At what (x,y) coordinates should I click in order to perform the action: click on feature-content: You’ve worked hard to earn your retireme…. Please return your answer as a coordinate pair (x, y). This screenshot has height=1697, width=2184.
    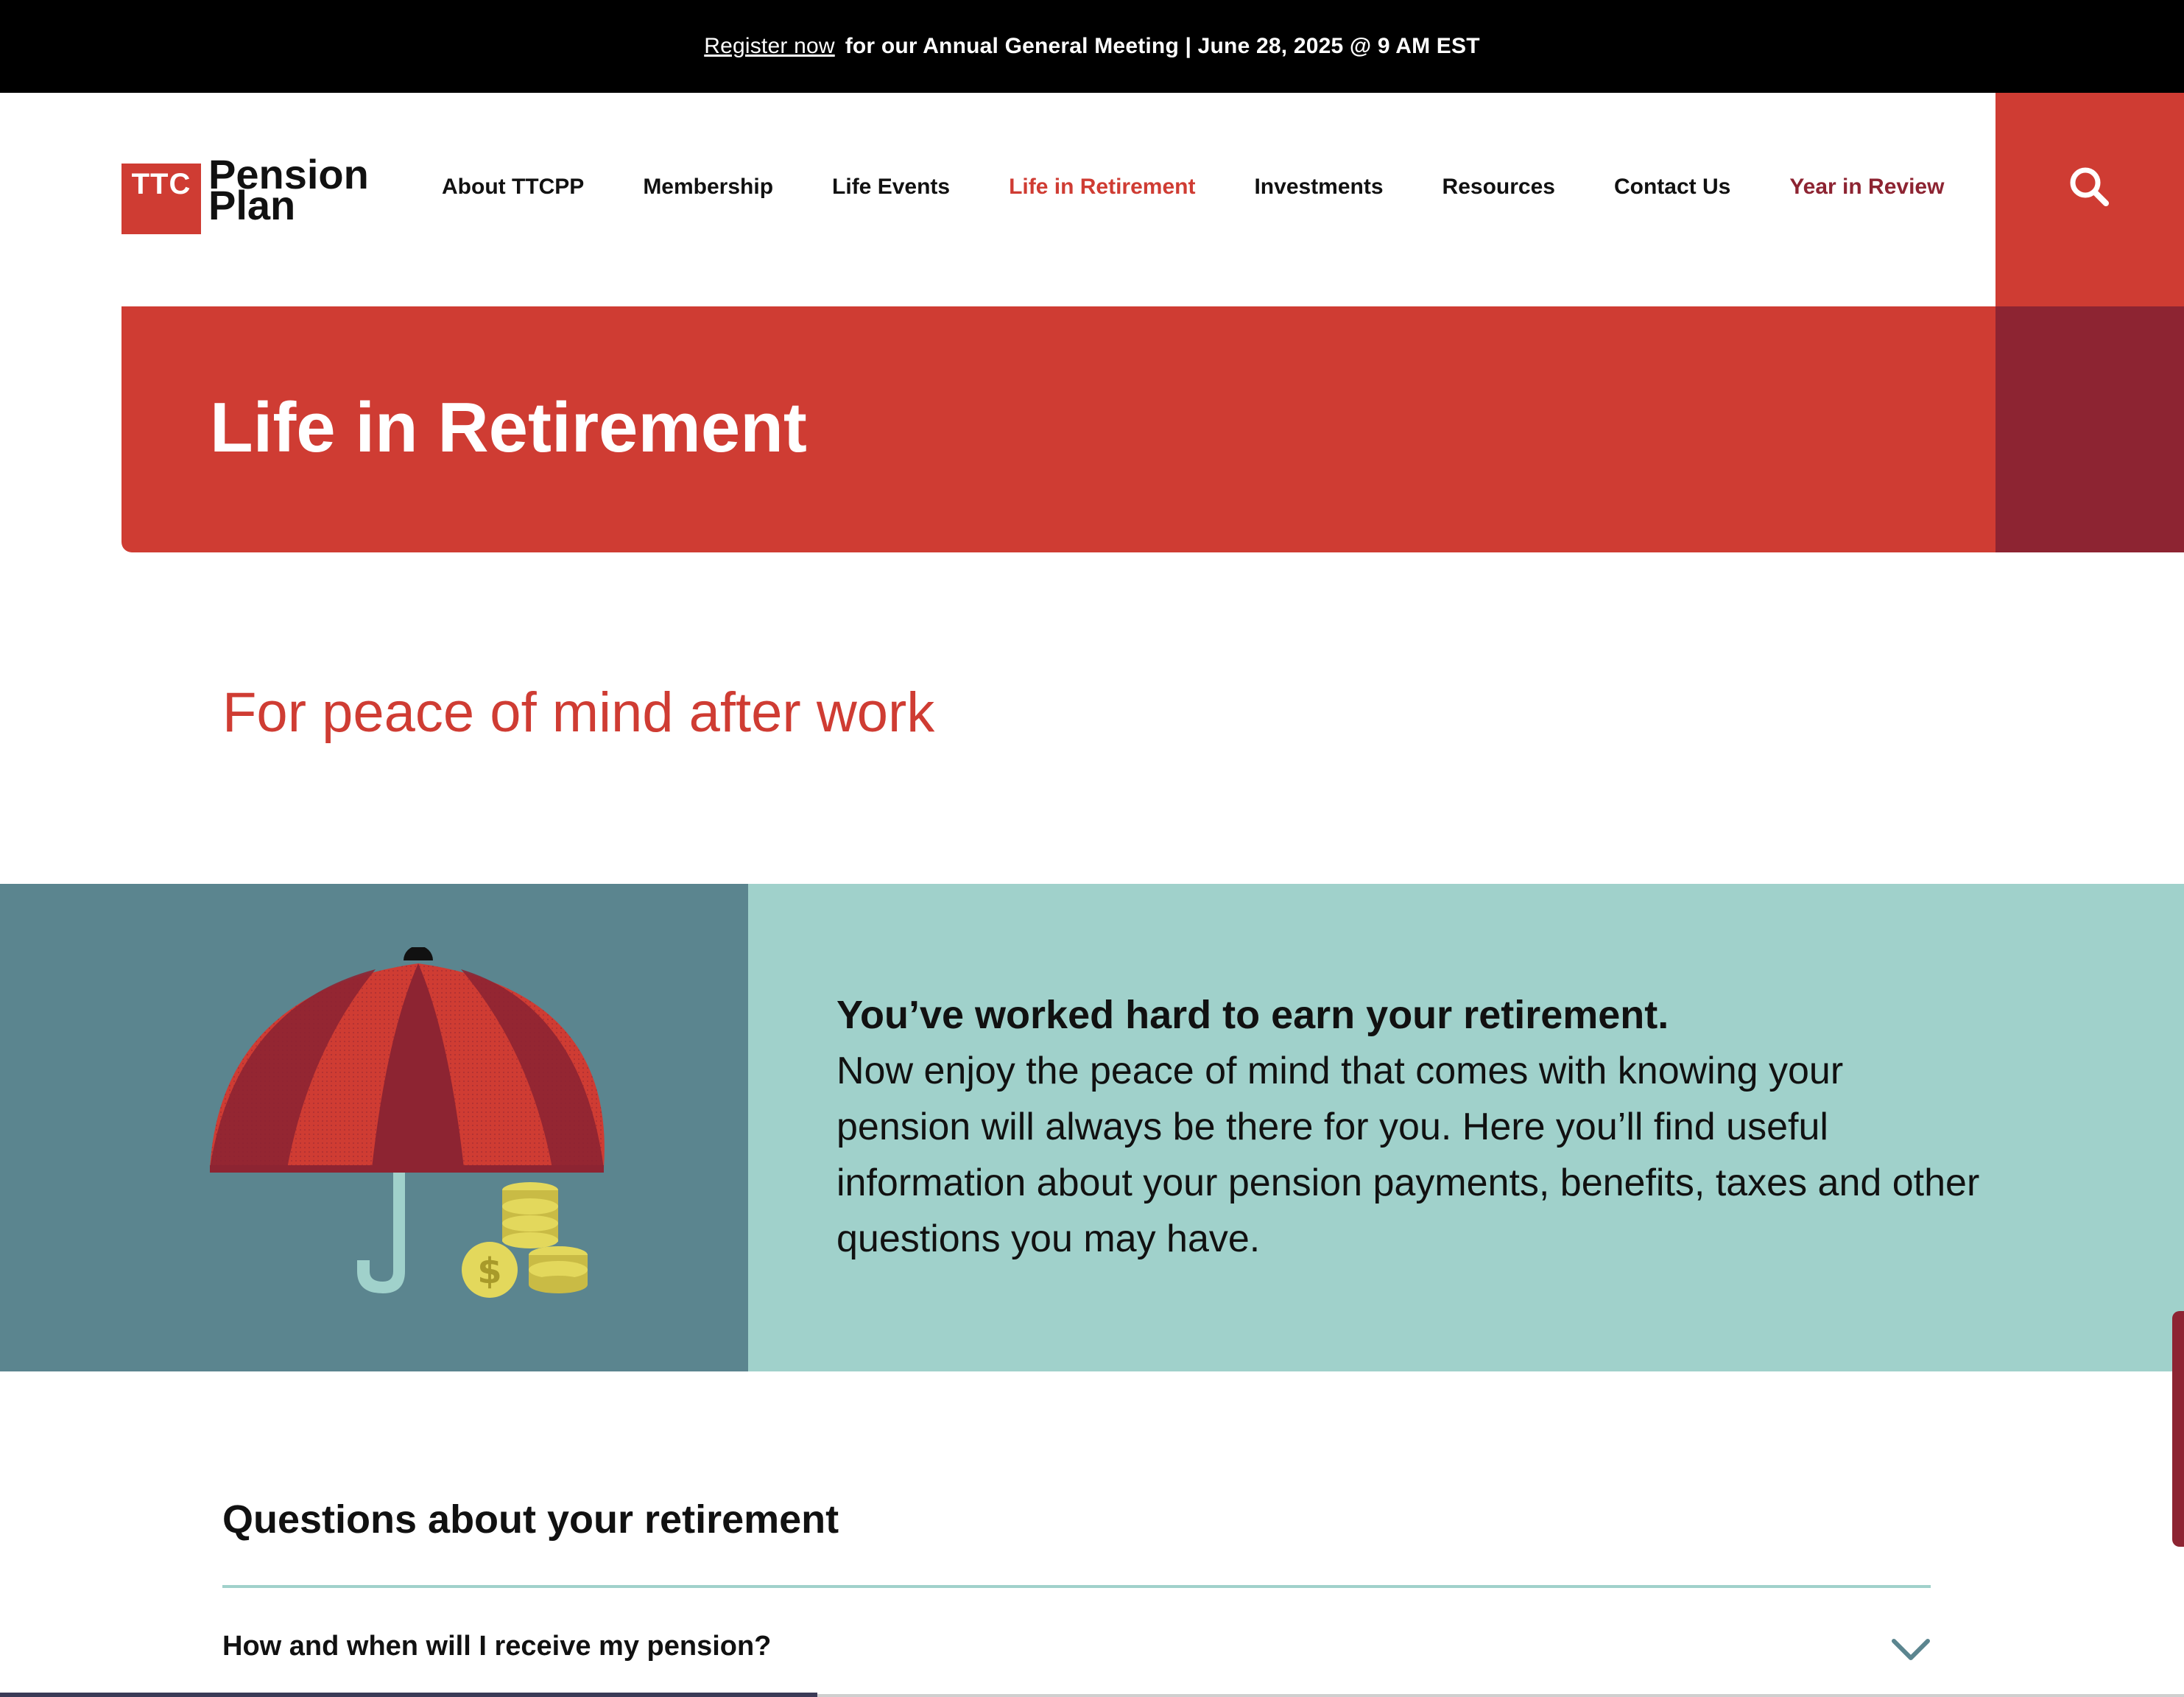
    Looking at the image, I should click on (1410, 1127).